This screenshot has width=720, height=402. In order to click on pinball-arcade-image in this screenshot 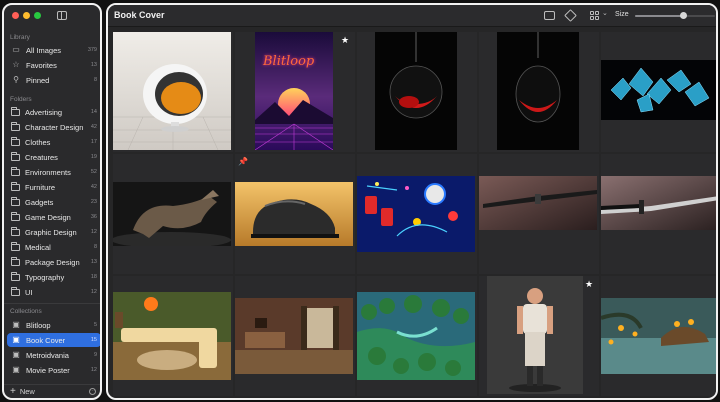, I will do `click(416, 214)`.